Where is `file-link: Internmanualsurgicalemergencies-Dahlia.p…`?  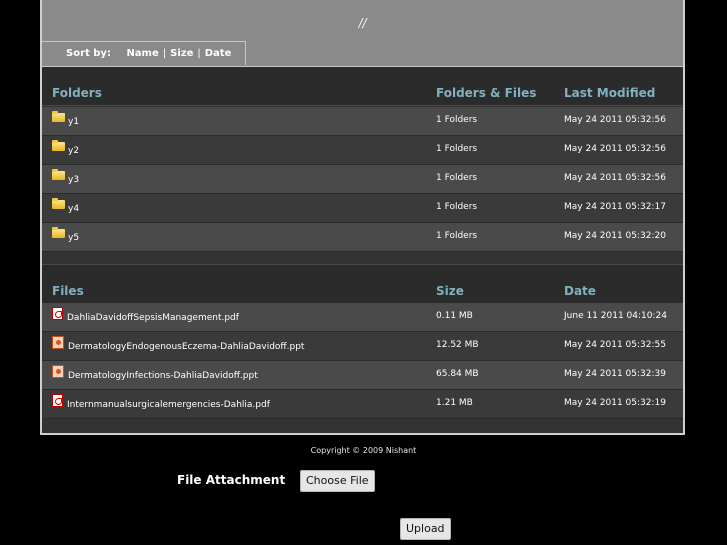 file-link: Internmanualsurgicalemergencies-Dahlia.p… is located at coordinates (161, 402).